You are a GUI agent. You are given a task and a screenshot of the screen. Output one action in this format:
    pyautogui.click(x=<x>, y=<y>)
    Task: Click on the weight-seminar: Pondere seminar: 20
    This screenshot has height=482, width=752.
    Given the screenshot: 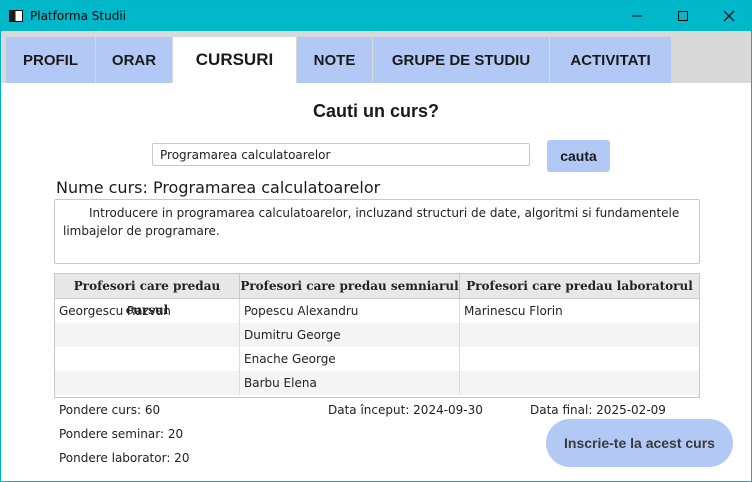 What is the action you would take?
    pyautogui.click(x=121, y=434)
    